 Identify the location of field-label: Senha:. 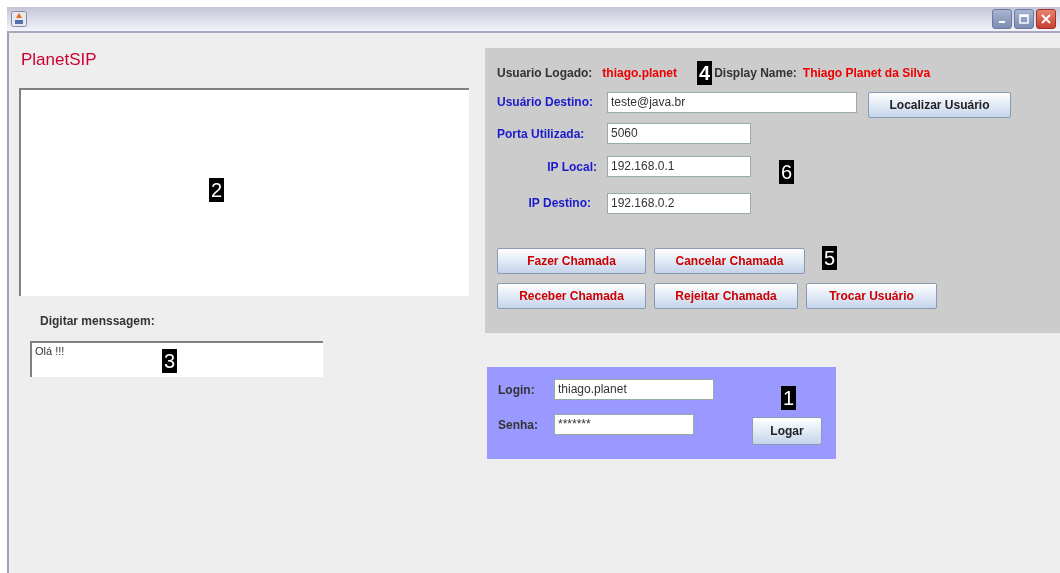
(518, 424).